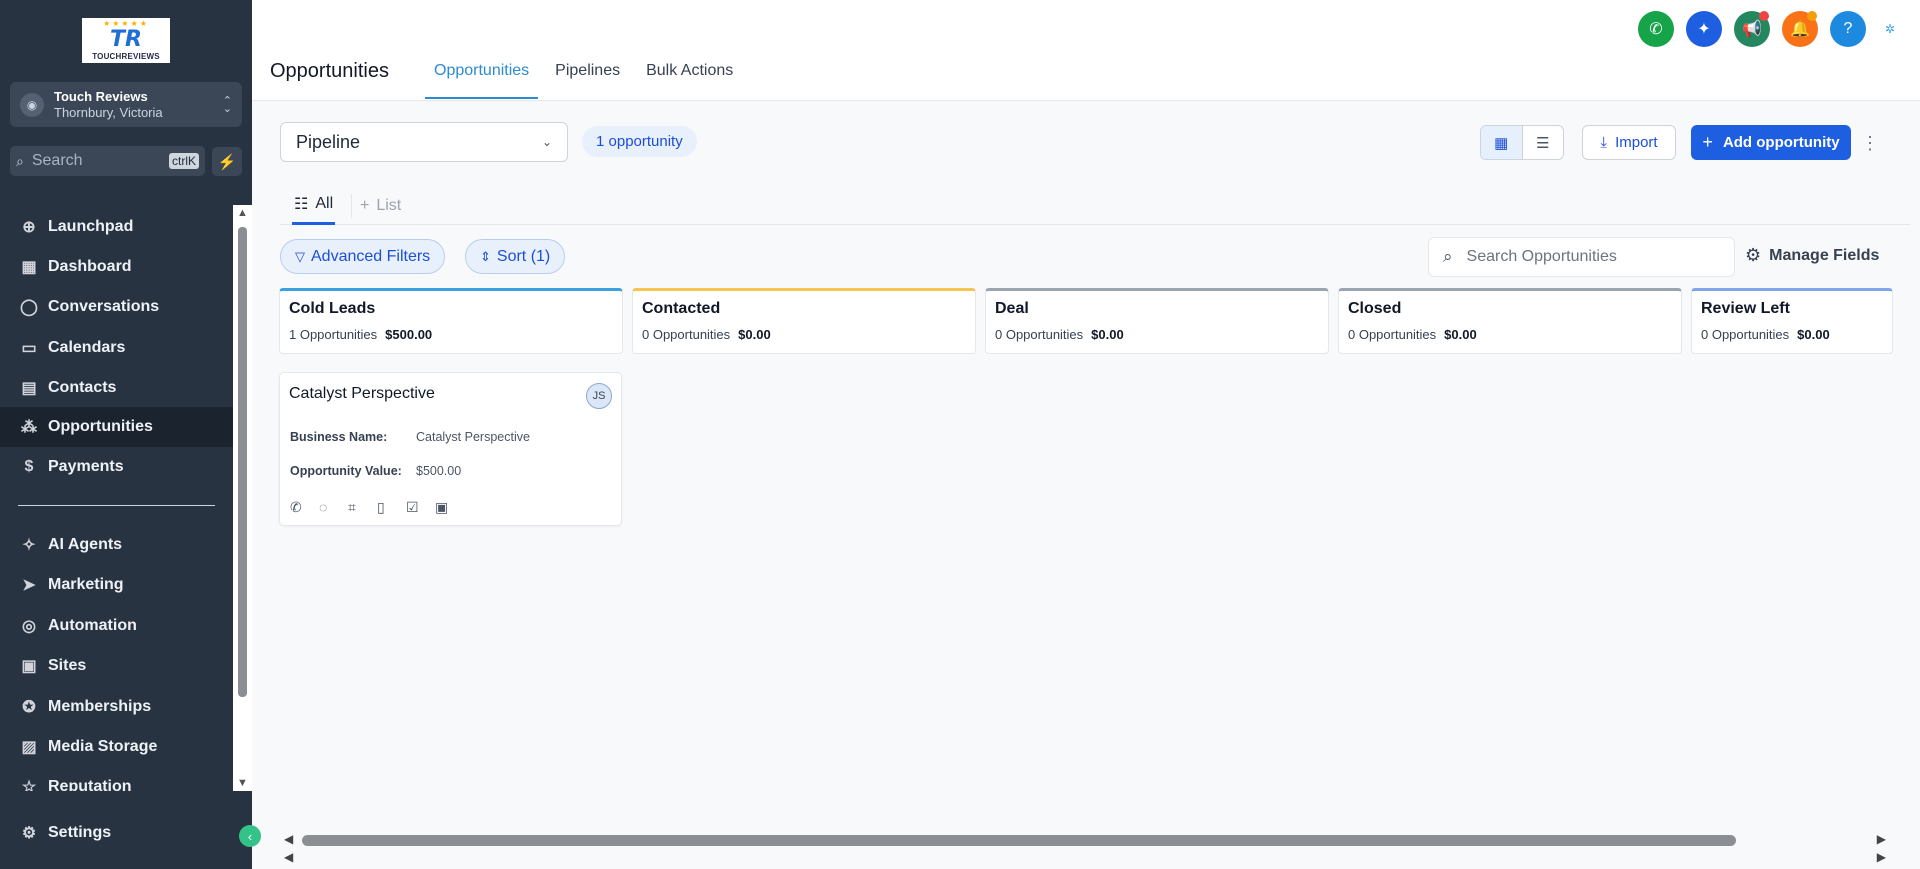 The image size is (1920, 869). I want to click on stage-name: Closed, so click(1375, 308).